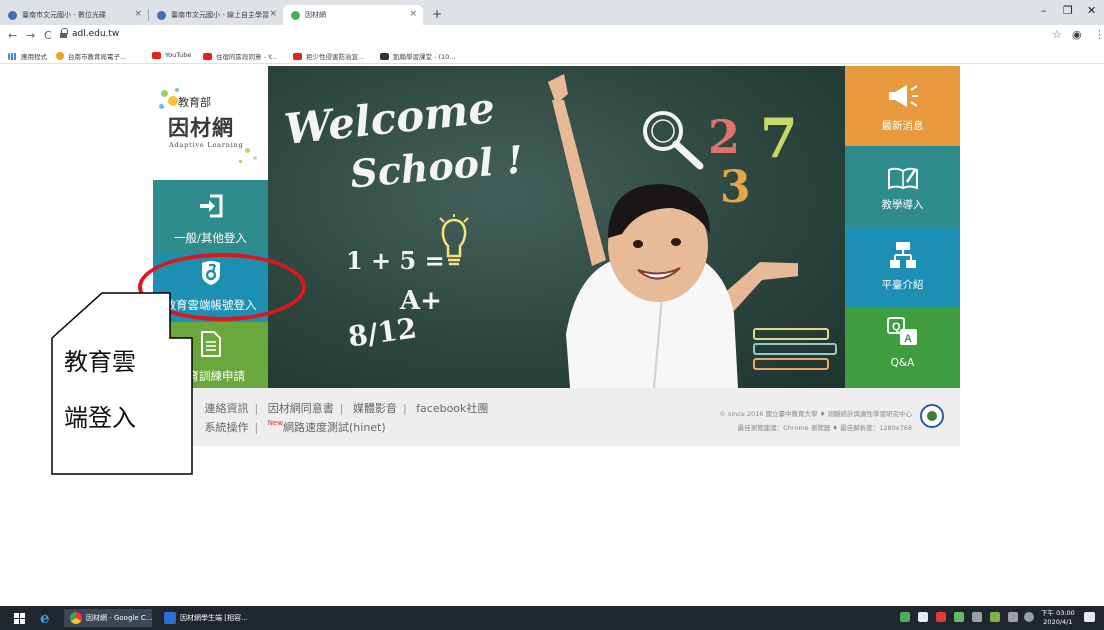 This screenshot has height=630, width=1104. Describe the element at coordinates (170, 618) in the screenshot. I see `app-window-icon` at that location.